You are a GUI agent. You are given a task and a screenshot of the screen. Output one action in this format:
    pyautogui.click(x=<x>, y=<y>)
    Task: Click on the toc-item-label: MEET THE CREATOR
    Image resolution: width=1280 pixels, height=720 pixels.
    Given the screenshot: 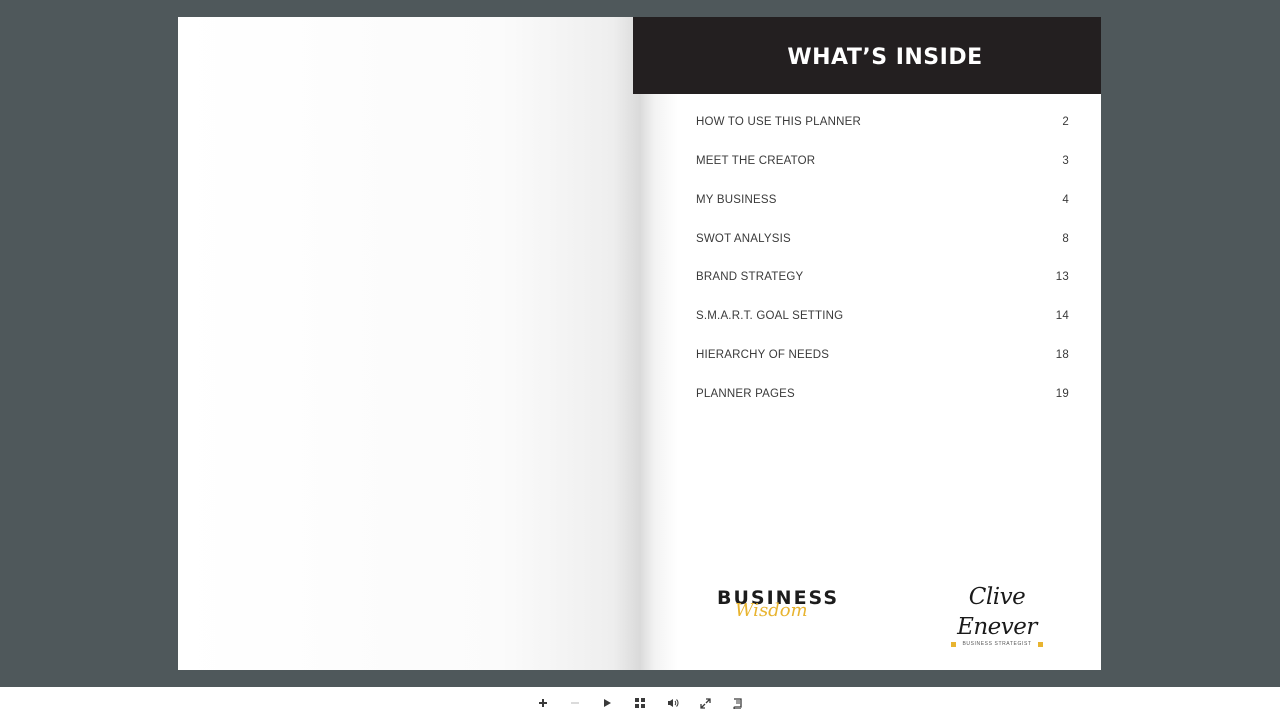 What is the action you would take?
    pyautogui.click(x=756, y=161)
    